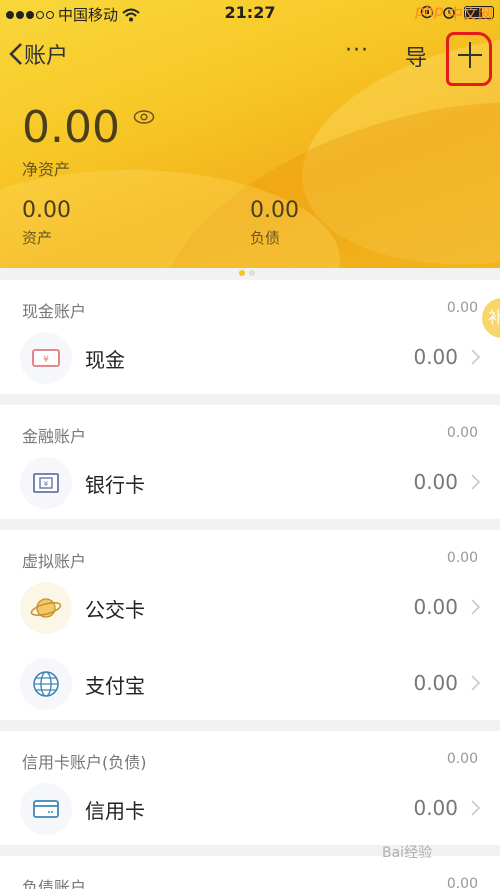 Image resolution: width=500 pixels, height=889 pixels. I want to click on account-row-alipay: 支付宝 0.00, so click(250, 688).